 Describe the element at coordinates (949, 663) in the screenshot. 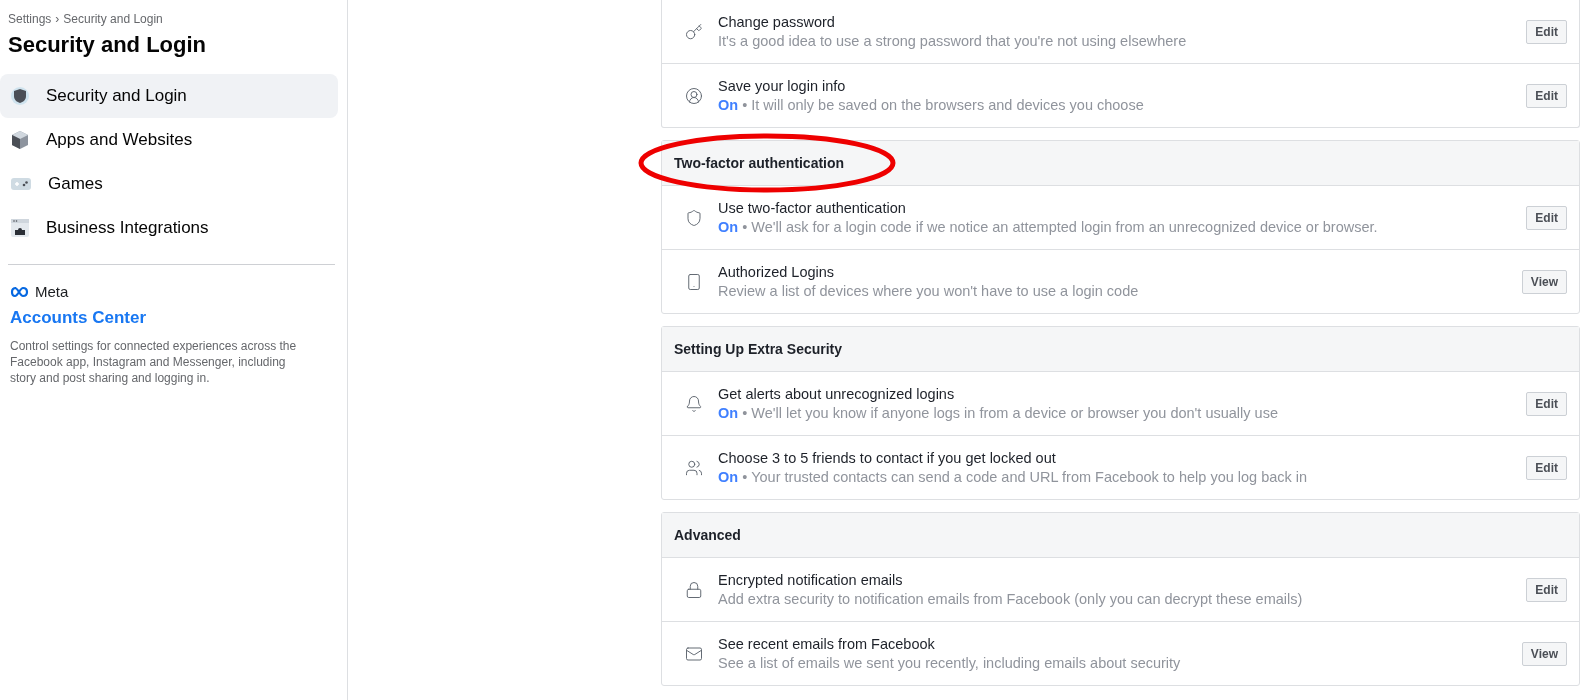

I see `setting-description: See a list of emails we sent you recently, including emails about security` at that location.